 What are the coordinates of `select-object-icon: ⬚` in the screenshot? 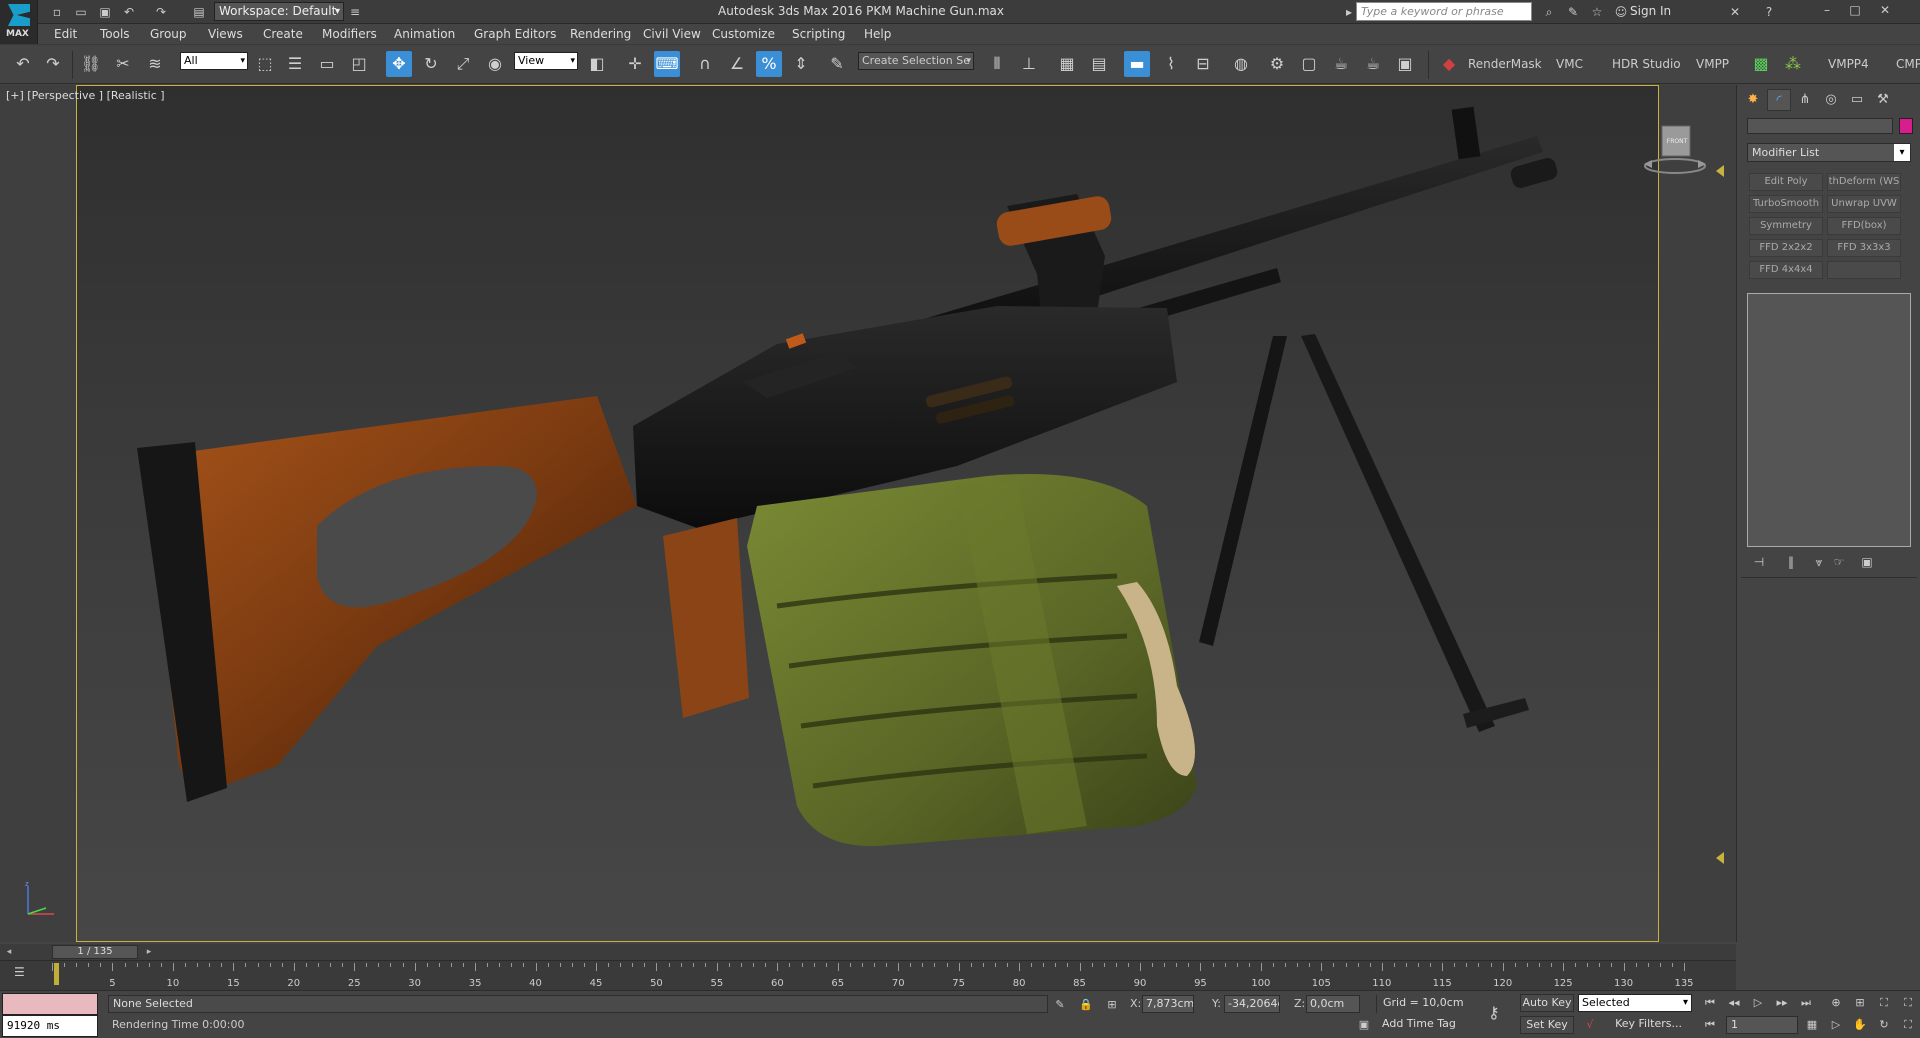 It's located at (265, 64).